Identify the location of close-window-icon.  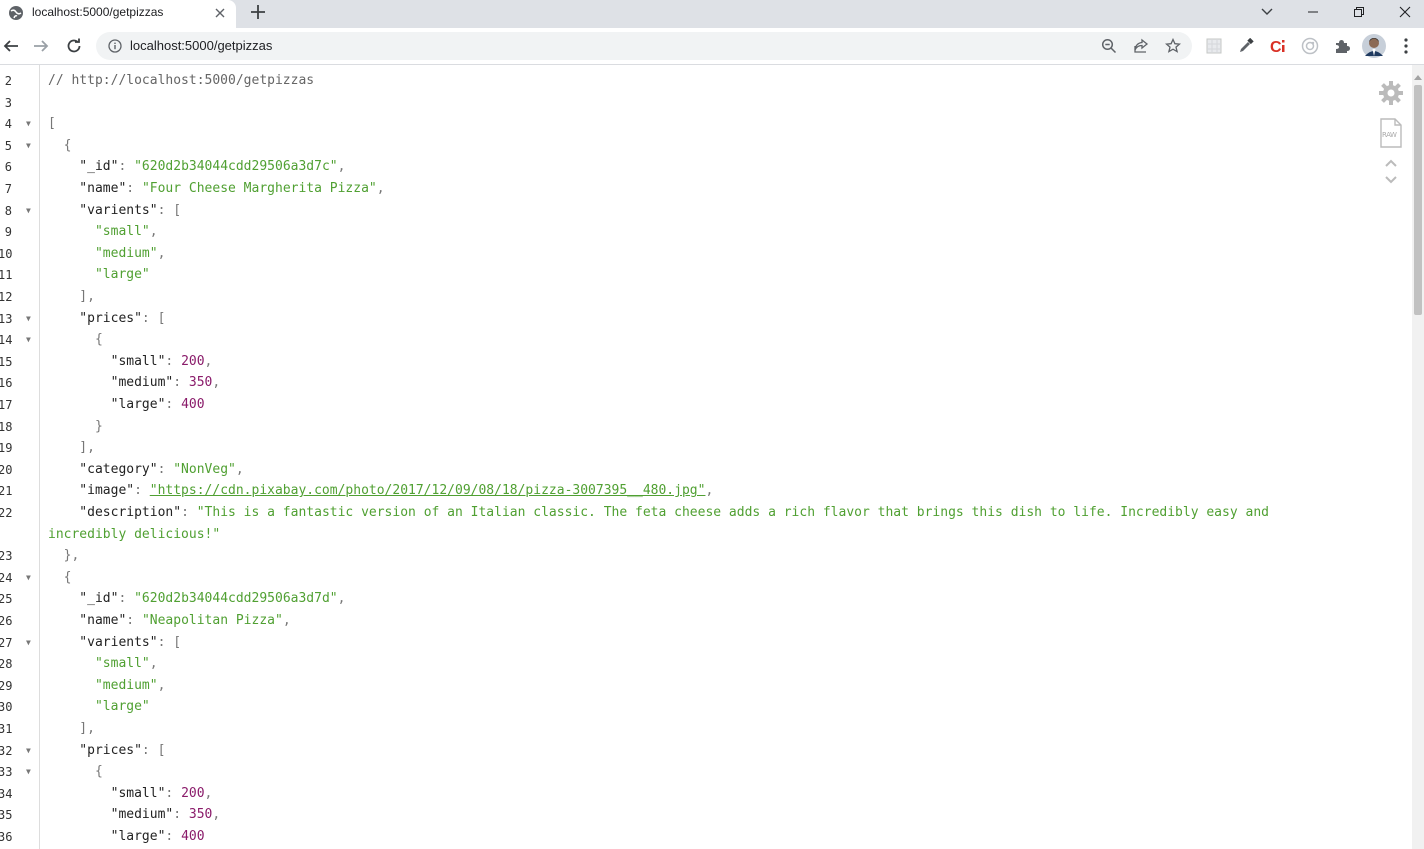
(1403, 12).